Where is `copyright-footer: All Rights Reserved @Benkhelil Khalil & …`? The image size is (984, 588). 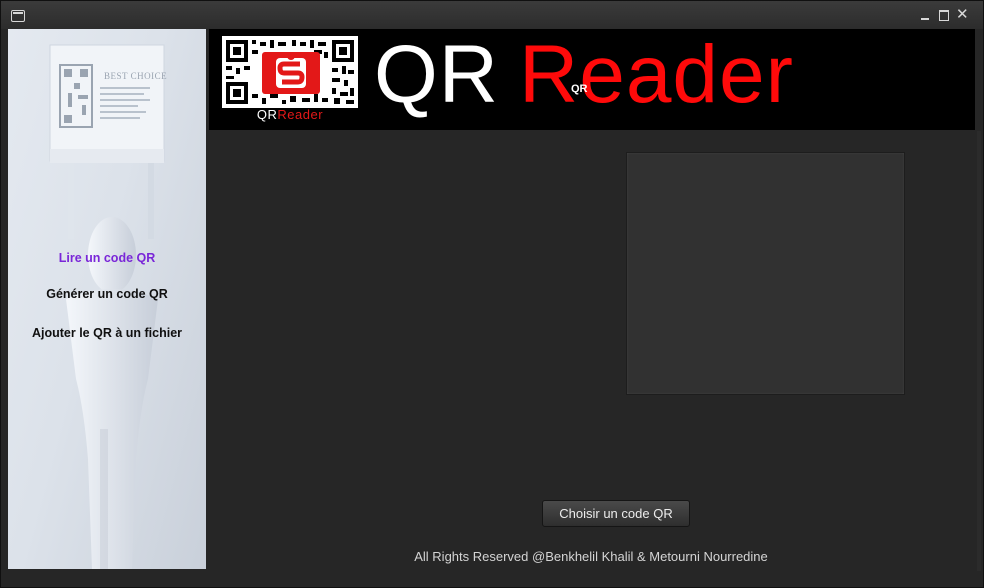
copyright-footer: All Rights Reserved @Benkhelil Khalil & … is located at coordinates (591, 556).